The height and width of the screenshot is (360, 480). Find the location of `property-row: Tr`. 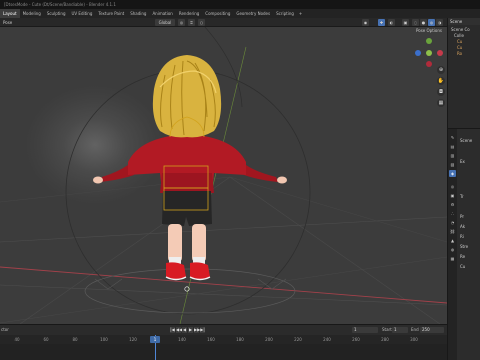

property-row: Tr is located at coordinates (462, 196).